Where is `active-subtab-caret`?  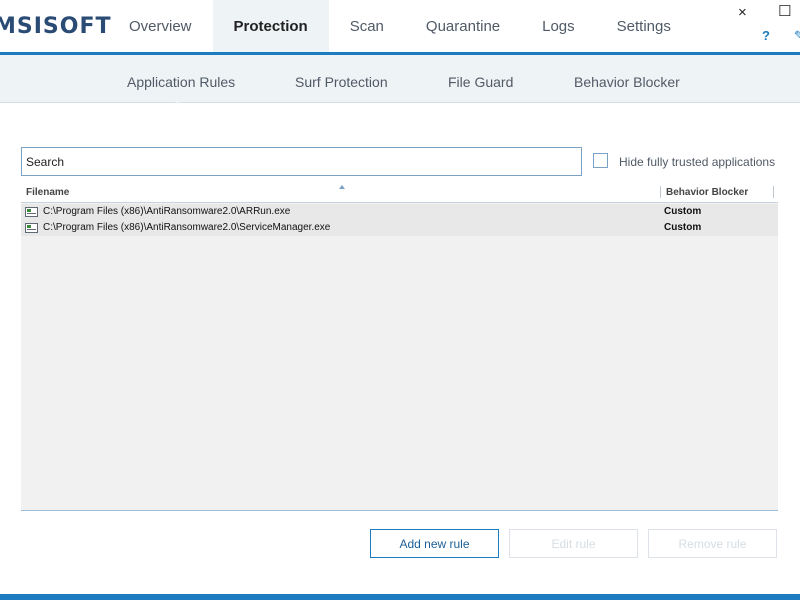
active-subtab-caret is located at coordinates (177, 100).